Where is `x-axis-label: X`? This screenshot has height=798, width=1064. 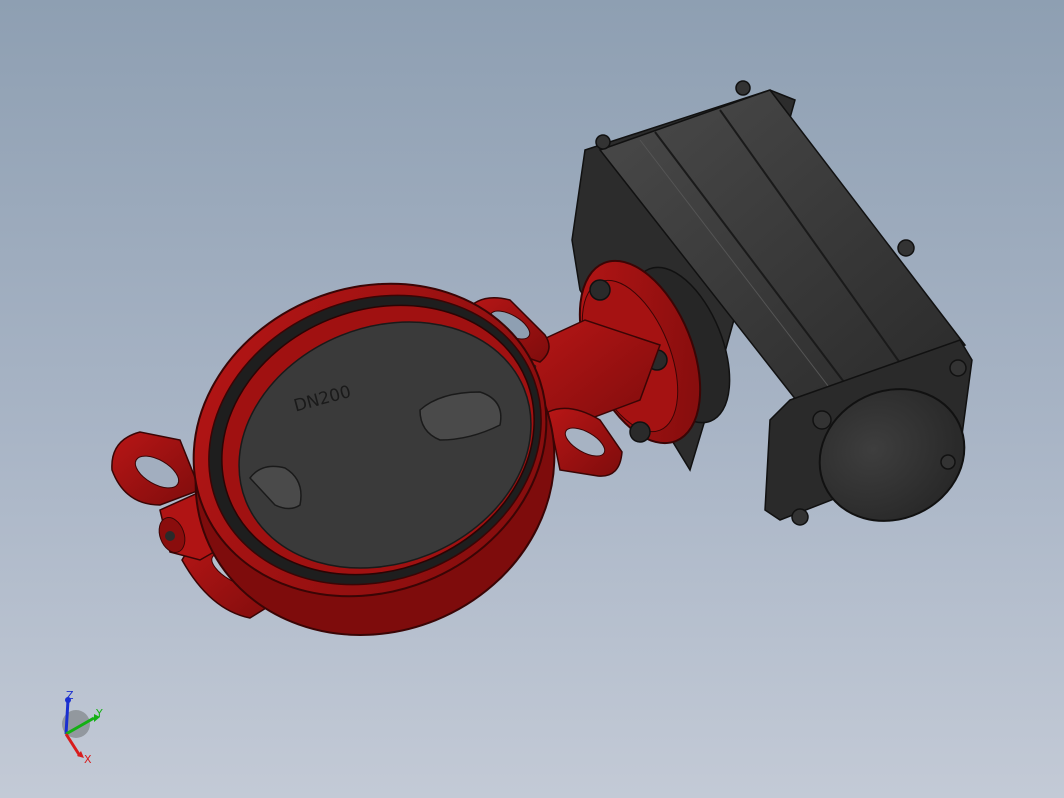
x-axis-label: X is located at coordinates (88, 759).